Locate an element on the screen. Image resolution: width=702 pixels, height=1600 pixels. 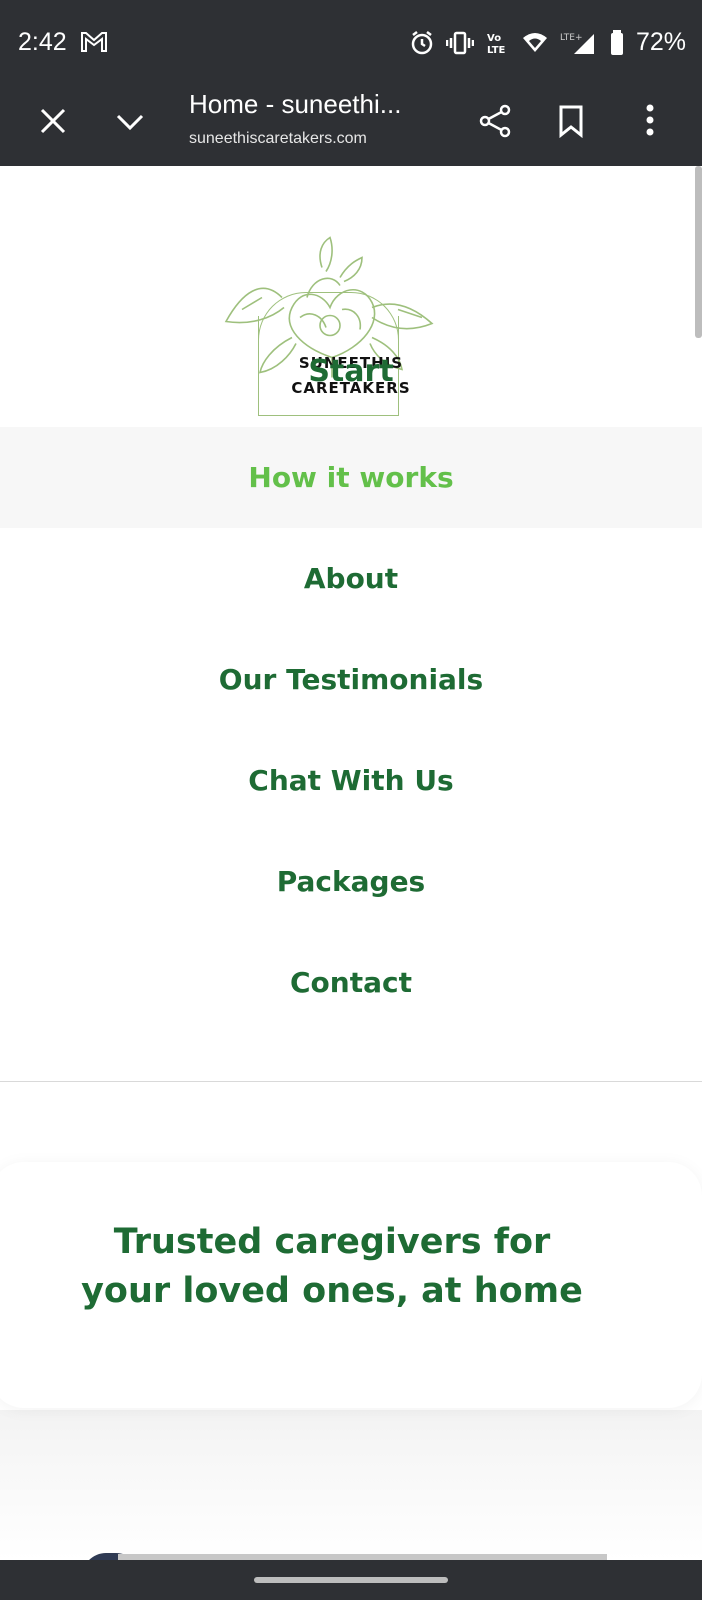
close-icon is located at coordinates (53, 121).